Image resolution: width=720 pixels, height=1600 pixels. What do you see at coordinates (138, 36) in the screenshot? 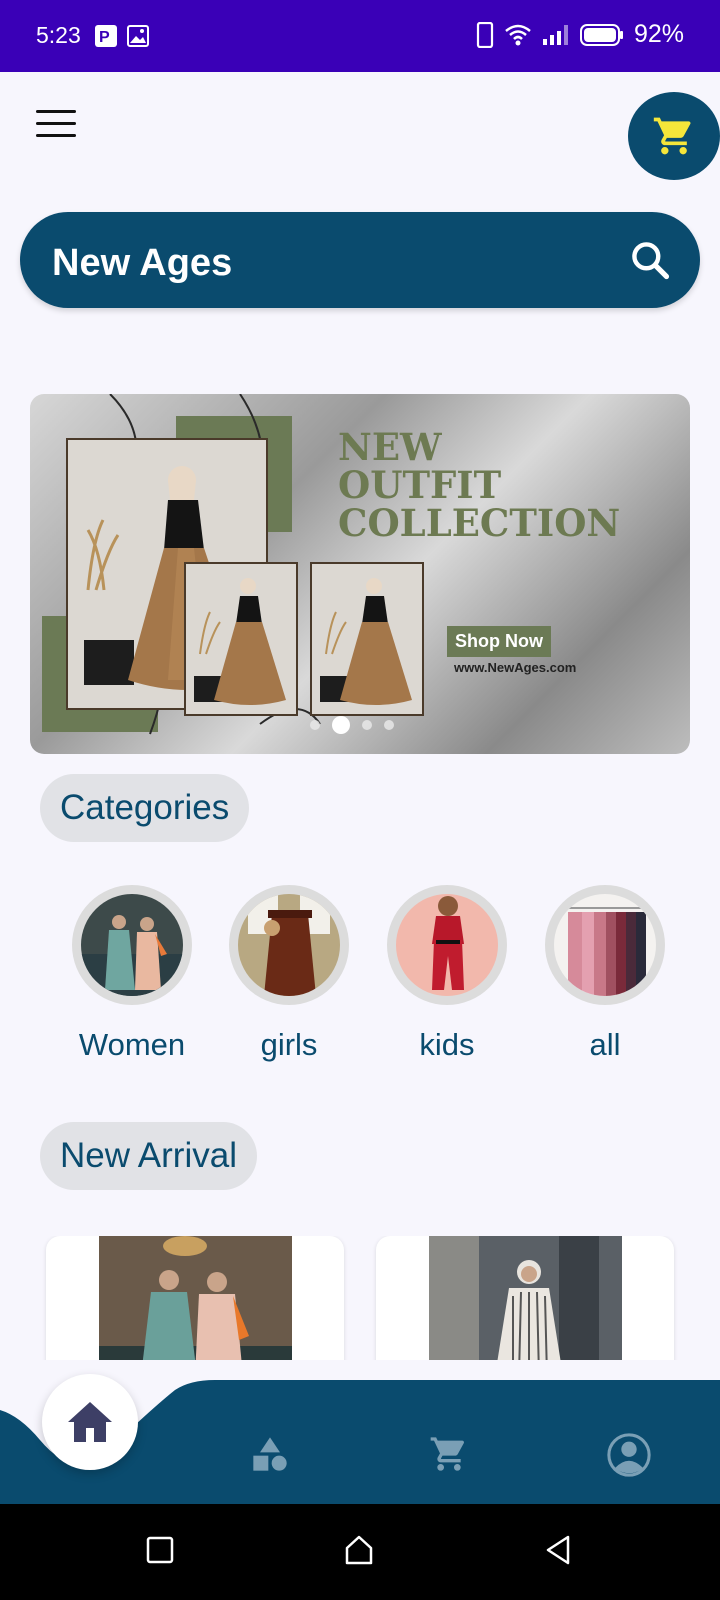
I see `image-icon` at bounding box center [138, 36].